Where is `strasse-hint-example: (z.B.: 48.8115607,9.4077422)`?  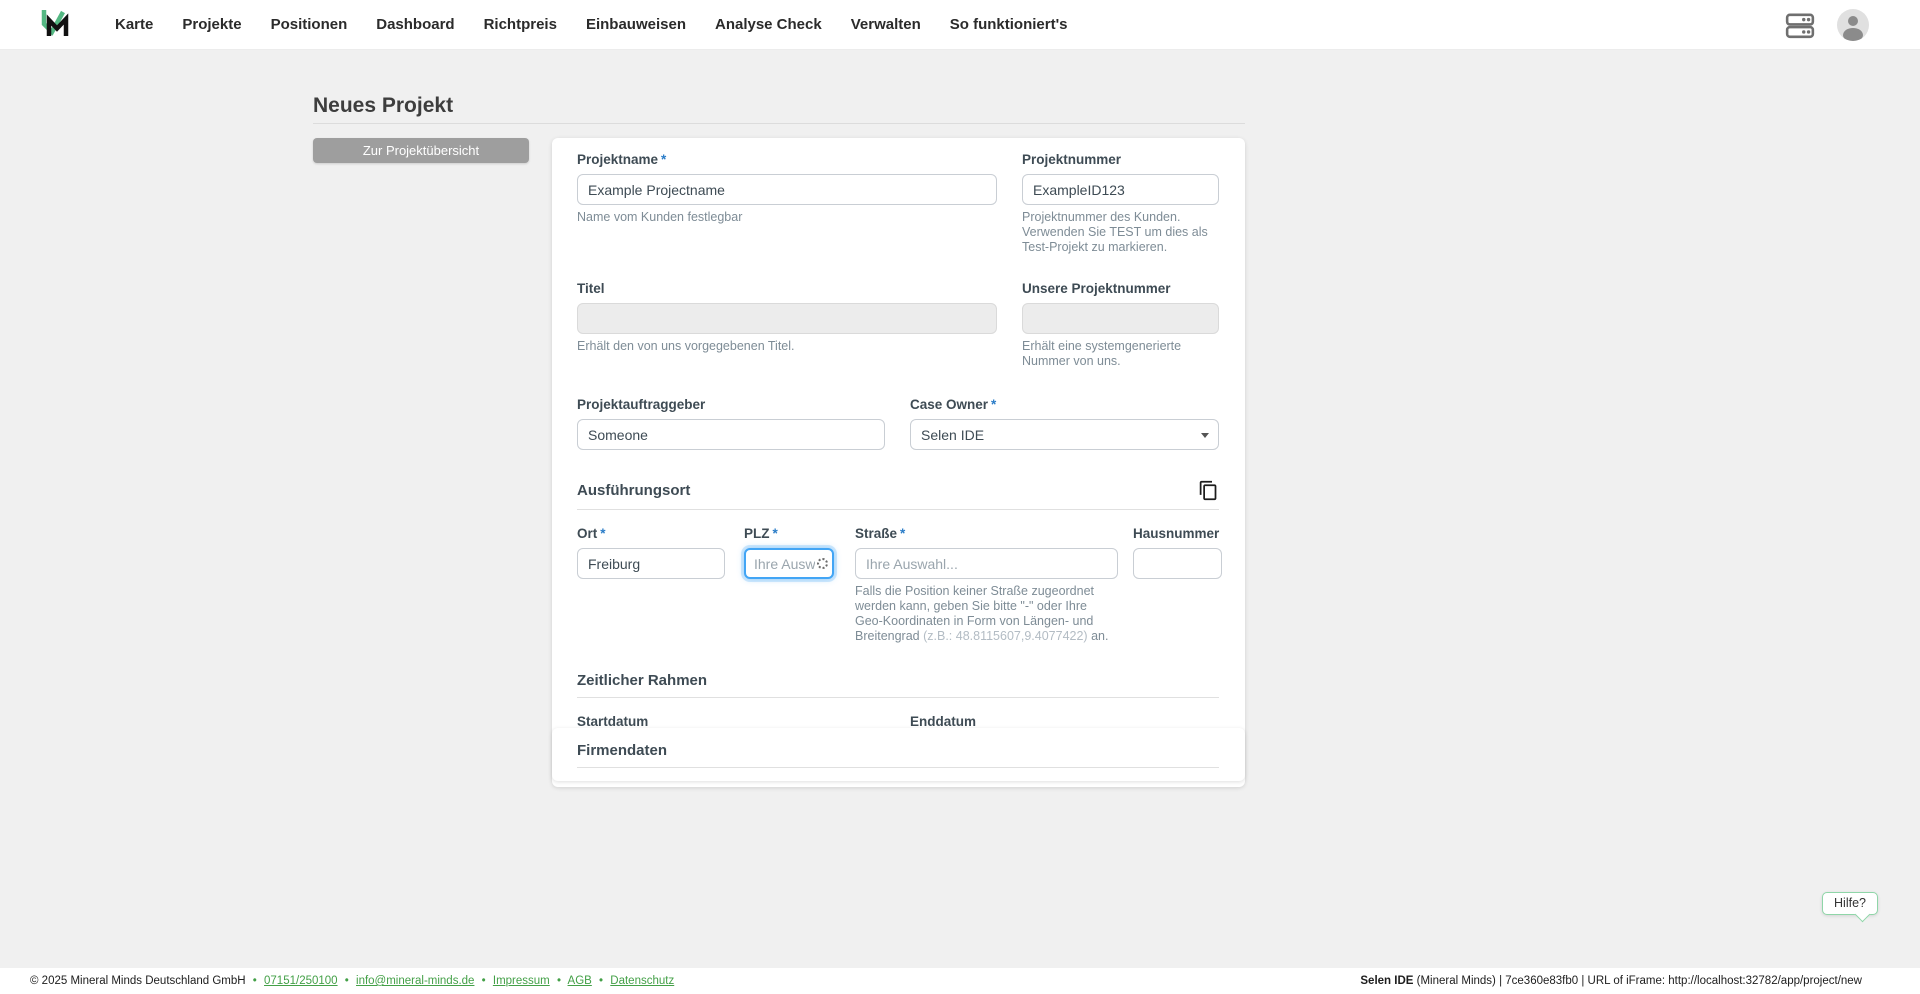
strasse-hint-example: (z.B.: 48.8115607,9.4077422) is located at coordinates (1005, 636).